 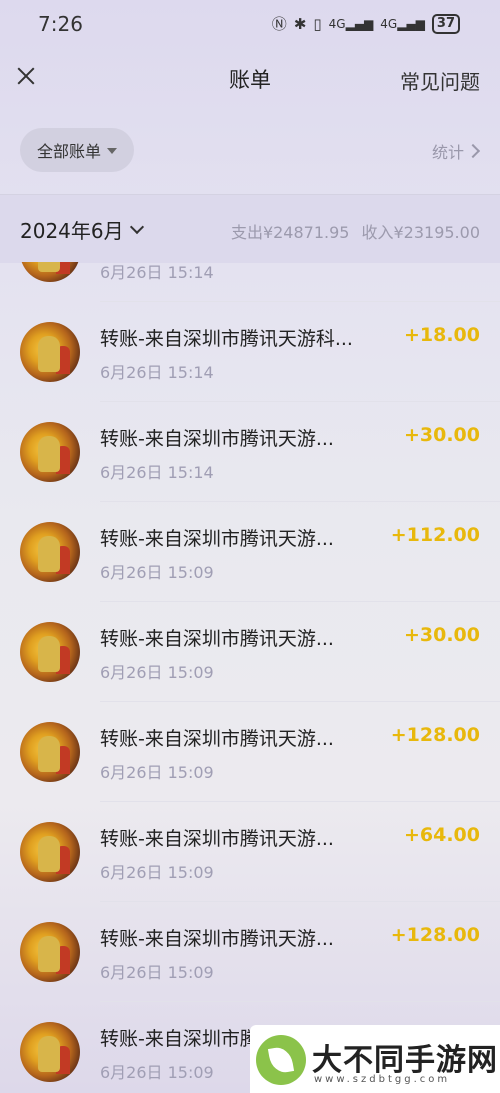 What do you see at coordinates (72, 231) in the screenshot?
I see `month-label: 2024年6月` at bounding box center [72, 231].